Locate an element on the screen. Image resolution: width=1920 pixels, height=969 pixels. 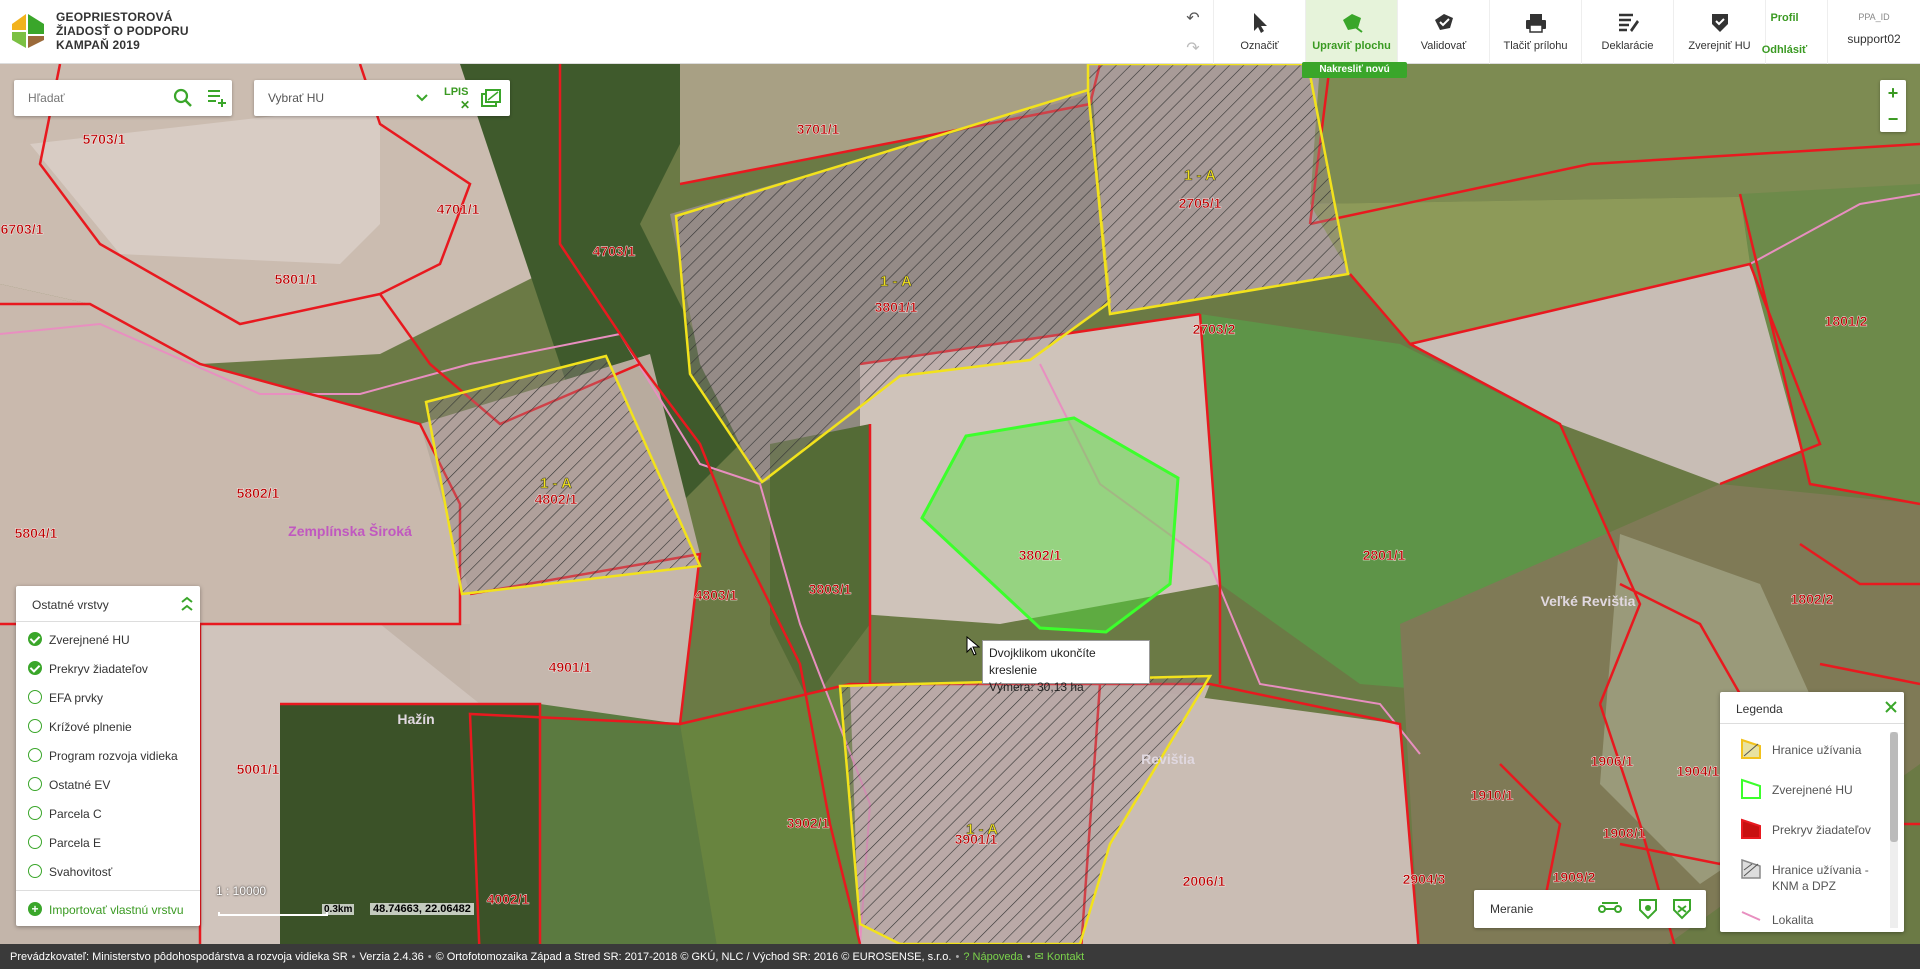
tooltip-area: Výmera: 30,13 ha is located at coordinates (1036, 687).